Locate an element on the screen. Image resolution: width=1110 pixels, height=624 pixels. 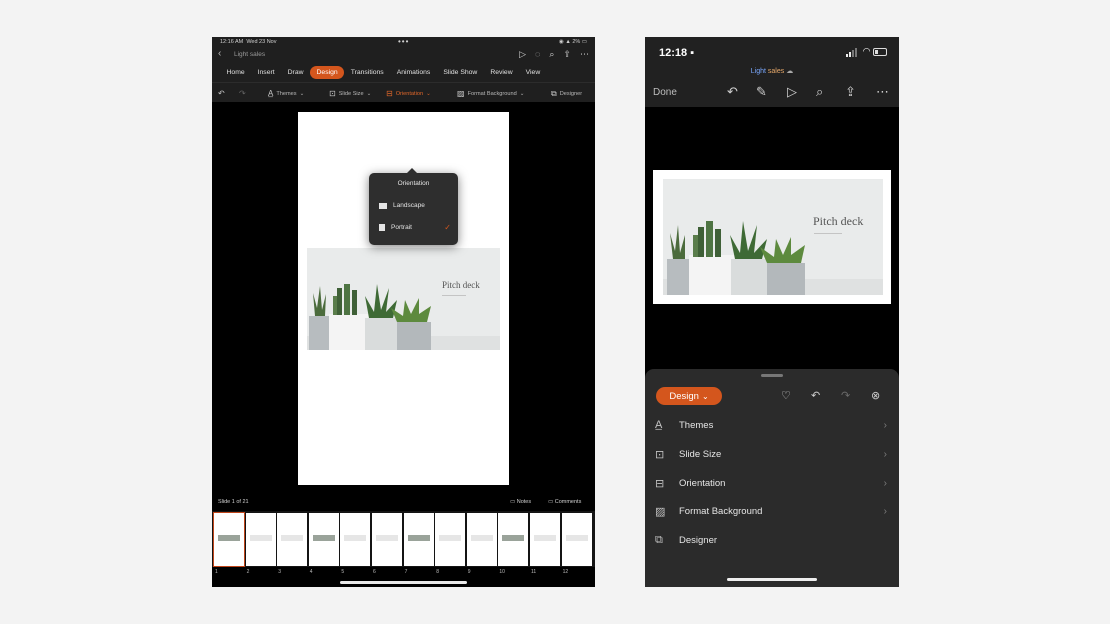
menu-item-themes: A̲ Themes › is located at coordinates (773, 425).